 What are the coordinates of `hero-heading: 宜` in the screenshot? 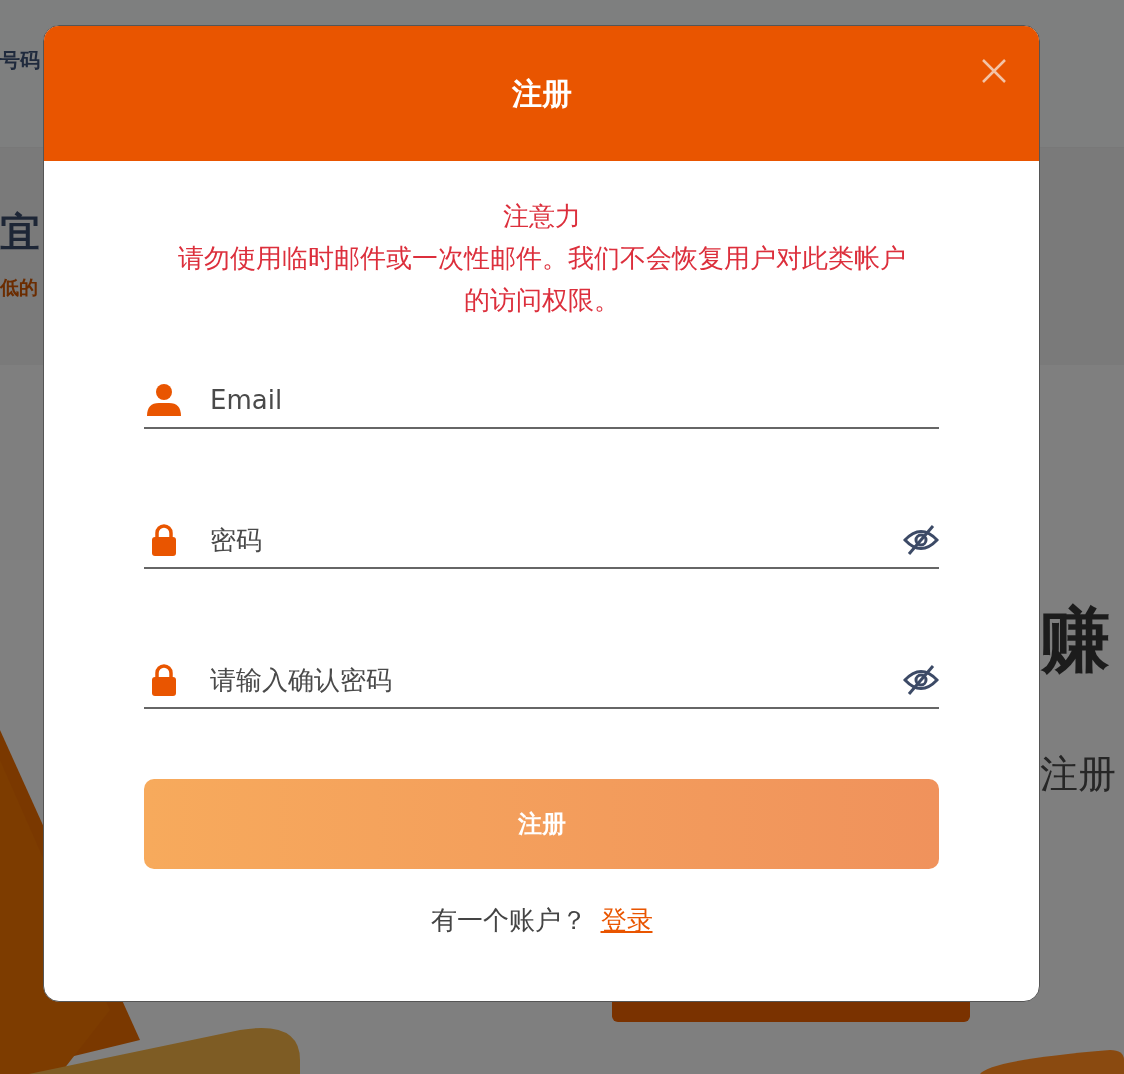 It's located at (20, 232).